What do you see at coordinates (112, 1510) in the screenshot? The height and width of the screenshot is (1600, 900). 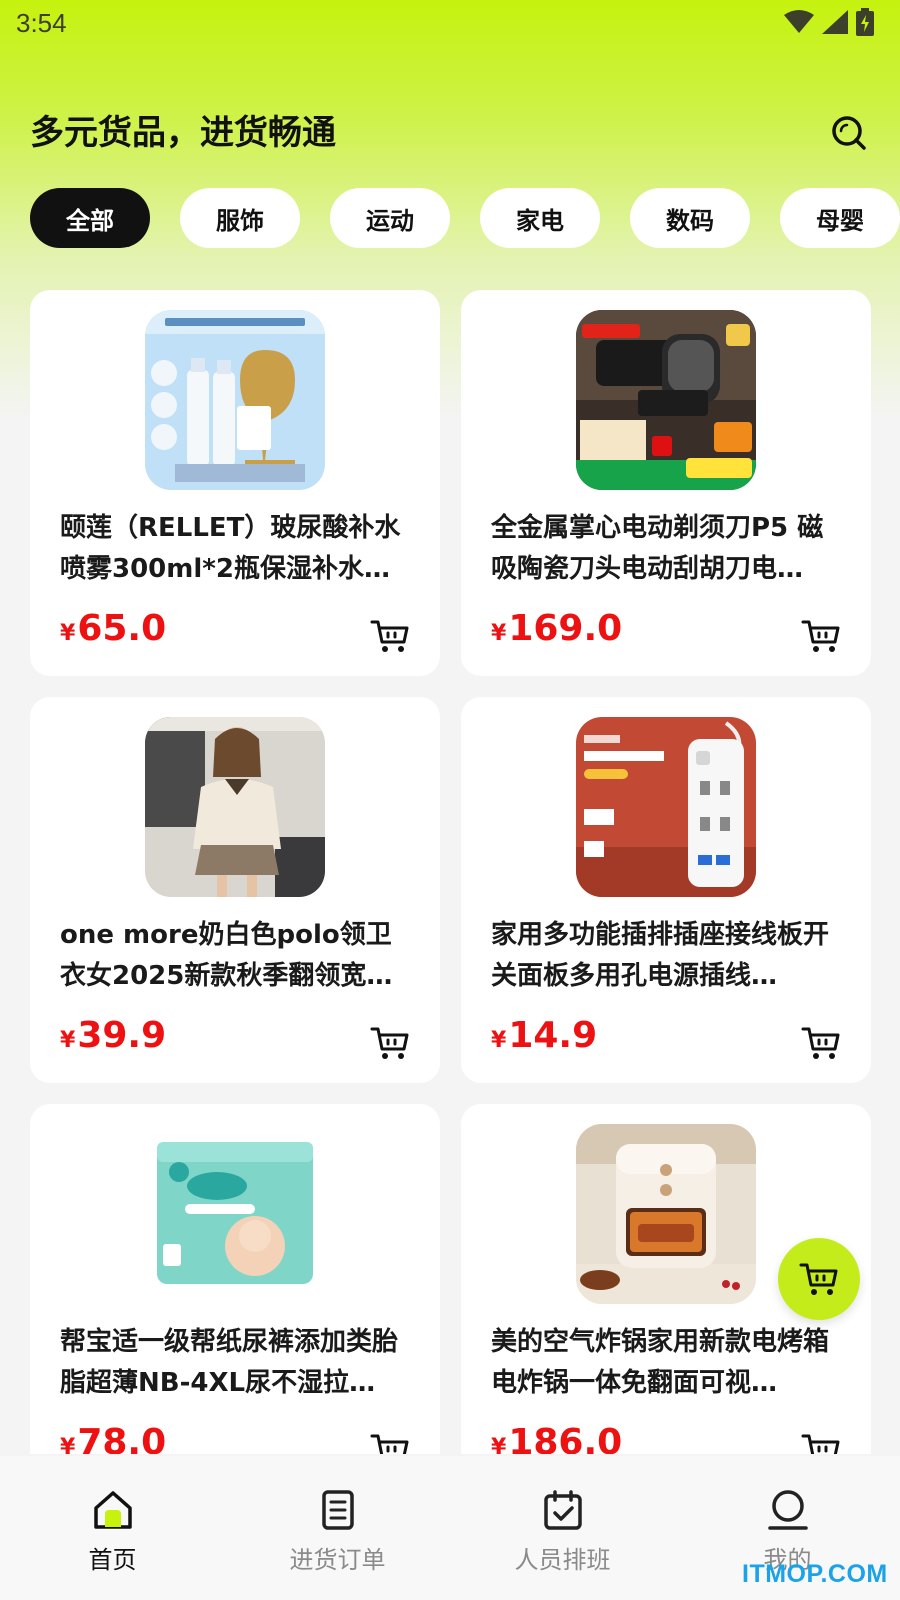 I see `home-icon` at bounding box center [112, 1510].